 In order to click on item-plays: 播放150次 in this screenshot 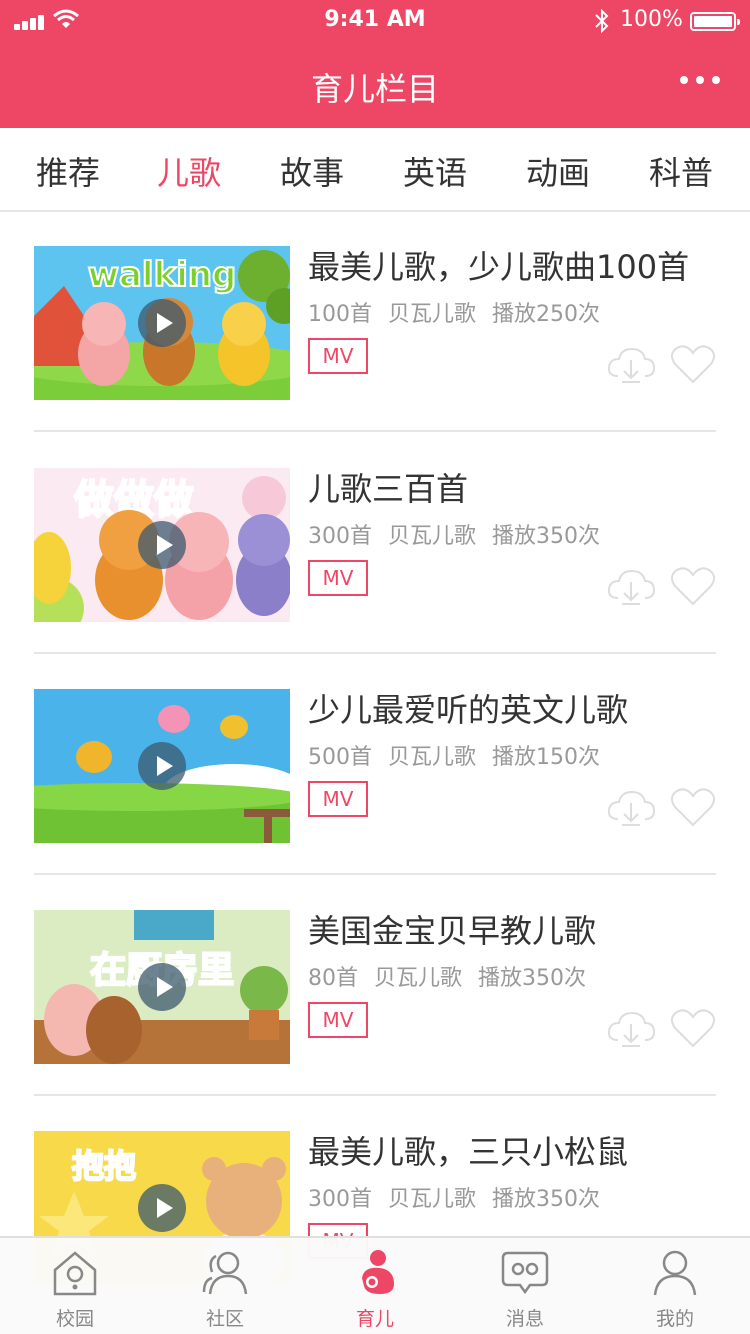, I will do `click(546, 757)`.